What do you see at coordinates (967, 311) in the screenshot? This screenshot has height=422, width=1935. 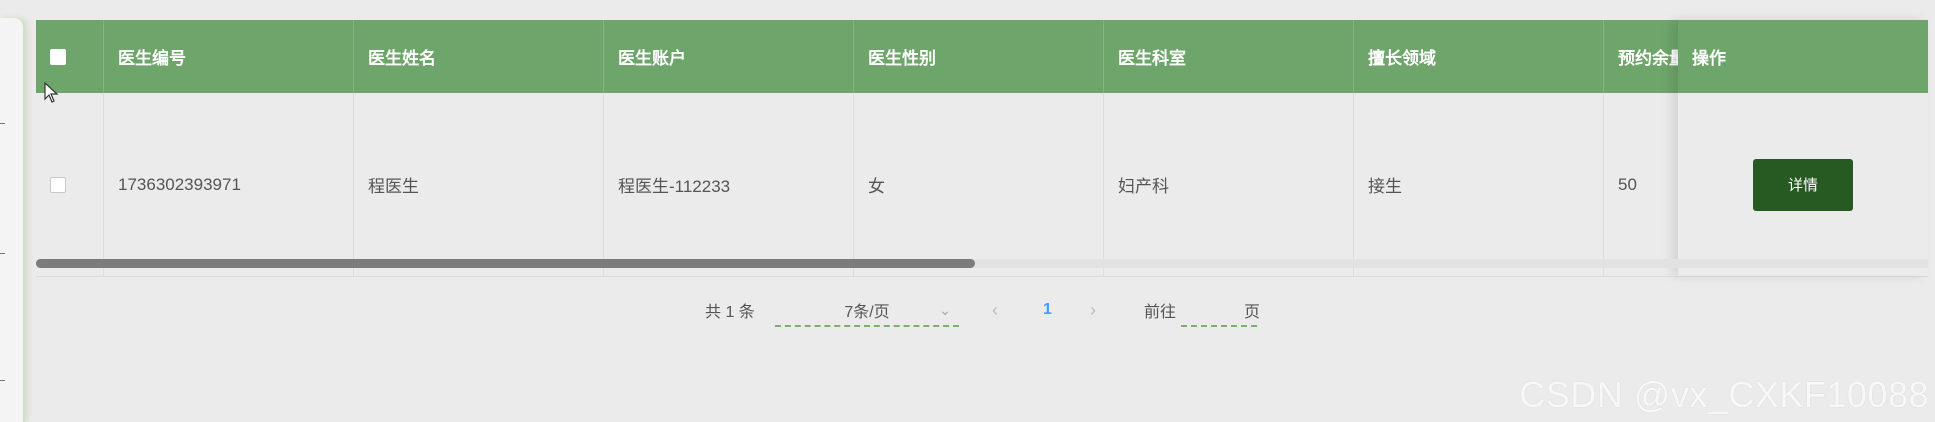 I see `pagination: 共 1 条 7条/页 ⌄ ‹ 1 › 前往 页` at bounding box center [967, 311].